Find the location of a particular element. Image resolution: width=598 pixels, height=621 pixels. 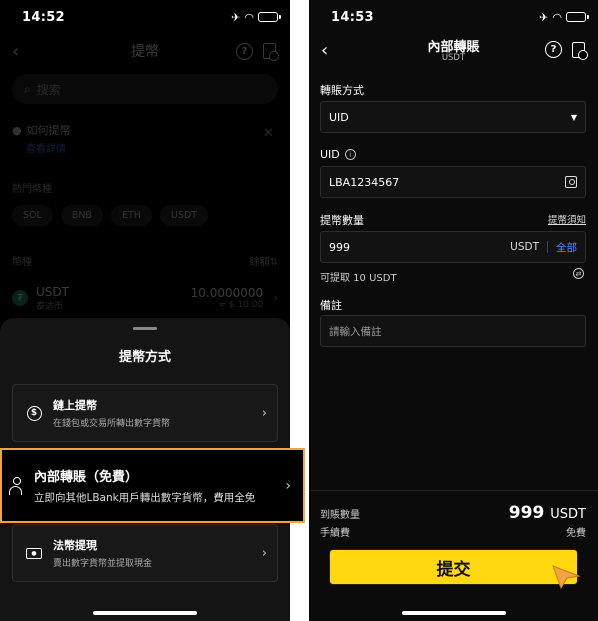

sheet-title: 提幣方式 is located at coordinates (144, 357).